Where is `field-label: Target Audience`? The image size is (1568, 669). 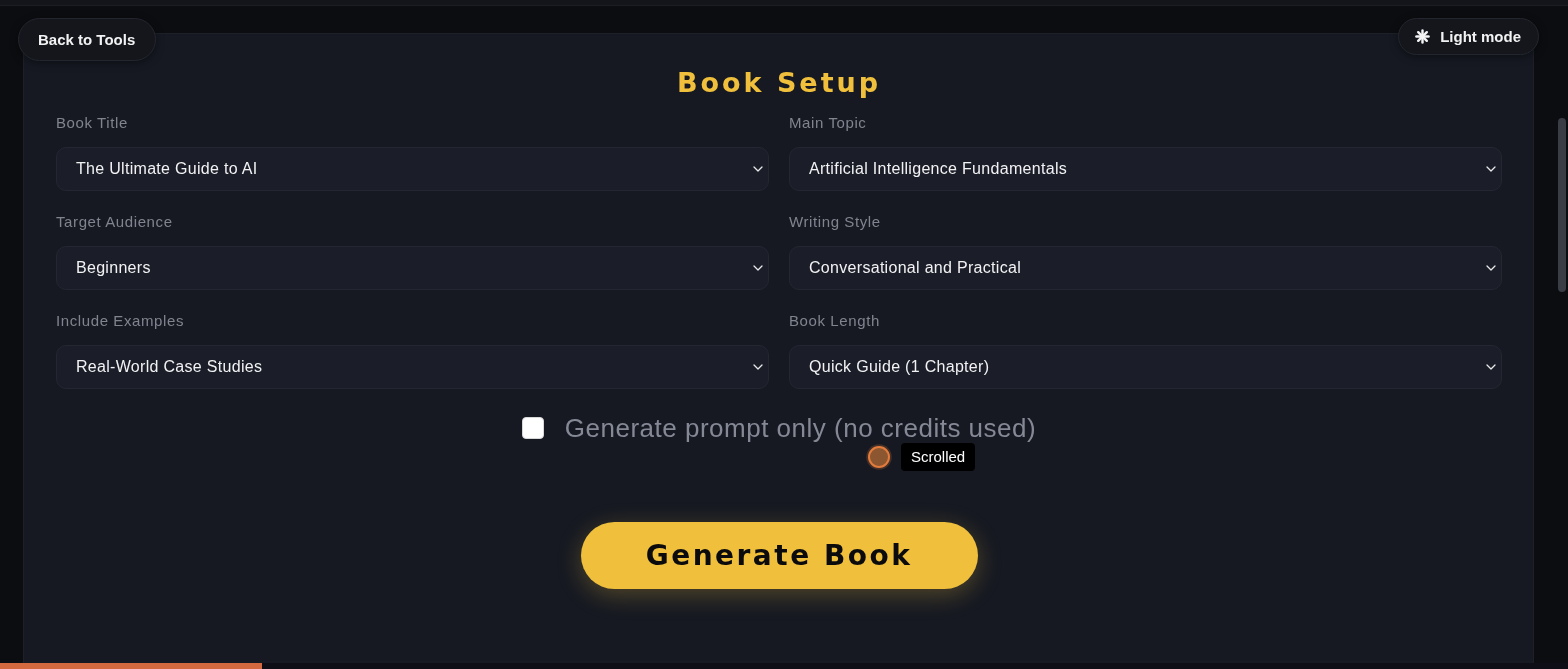
field-label: Target Audience is located at coordinates (114, 222).